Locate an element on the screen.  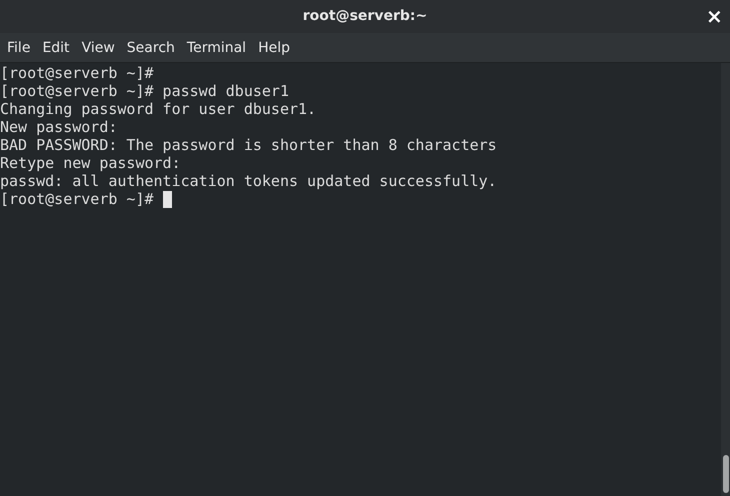
menu-item: Help is located at coordinates (274, 48).